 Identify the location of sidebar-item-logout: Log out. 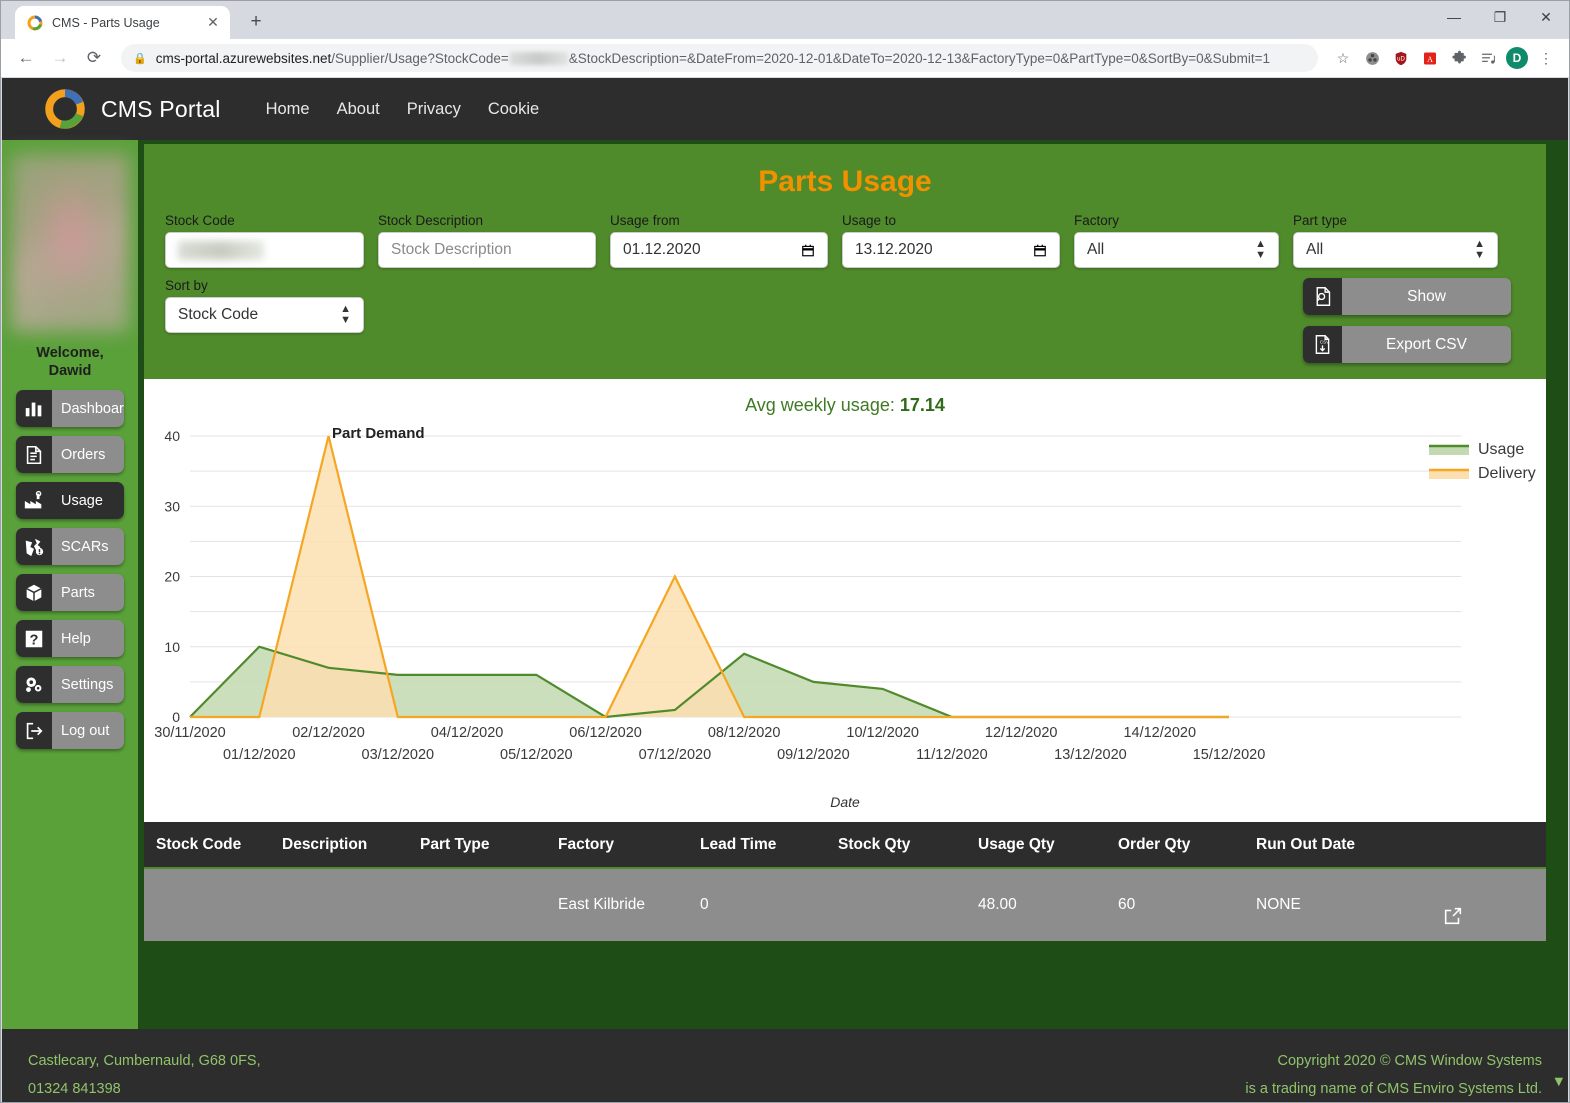
(70, 731).